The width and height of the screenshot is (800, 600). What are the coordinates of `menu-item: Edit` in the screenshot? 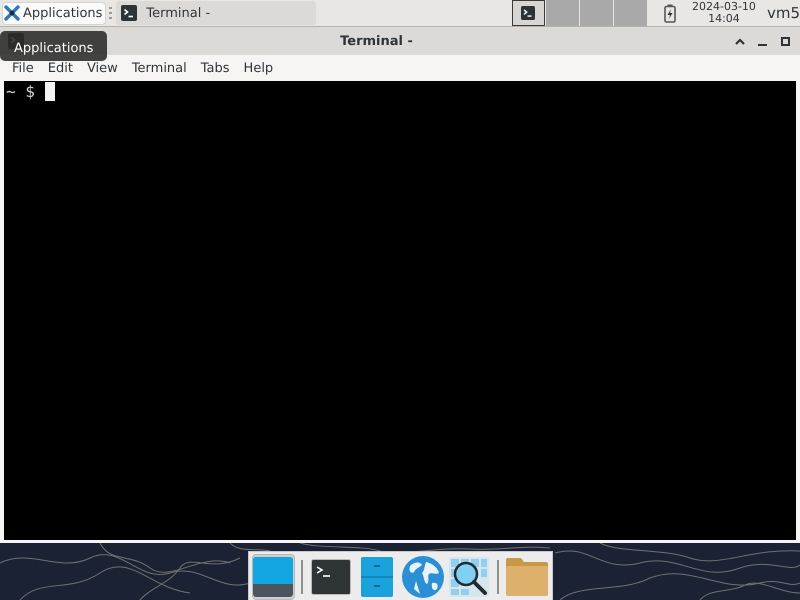 It's located at (60, 68).